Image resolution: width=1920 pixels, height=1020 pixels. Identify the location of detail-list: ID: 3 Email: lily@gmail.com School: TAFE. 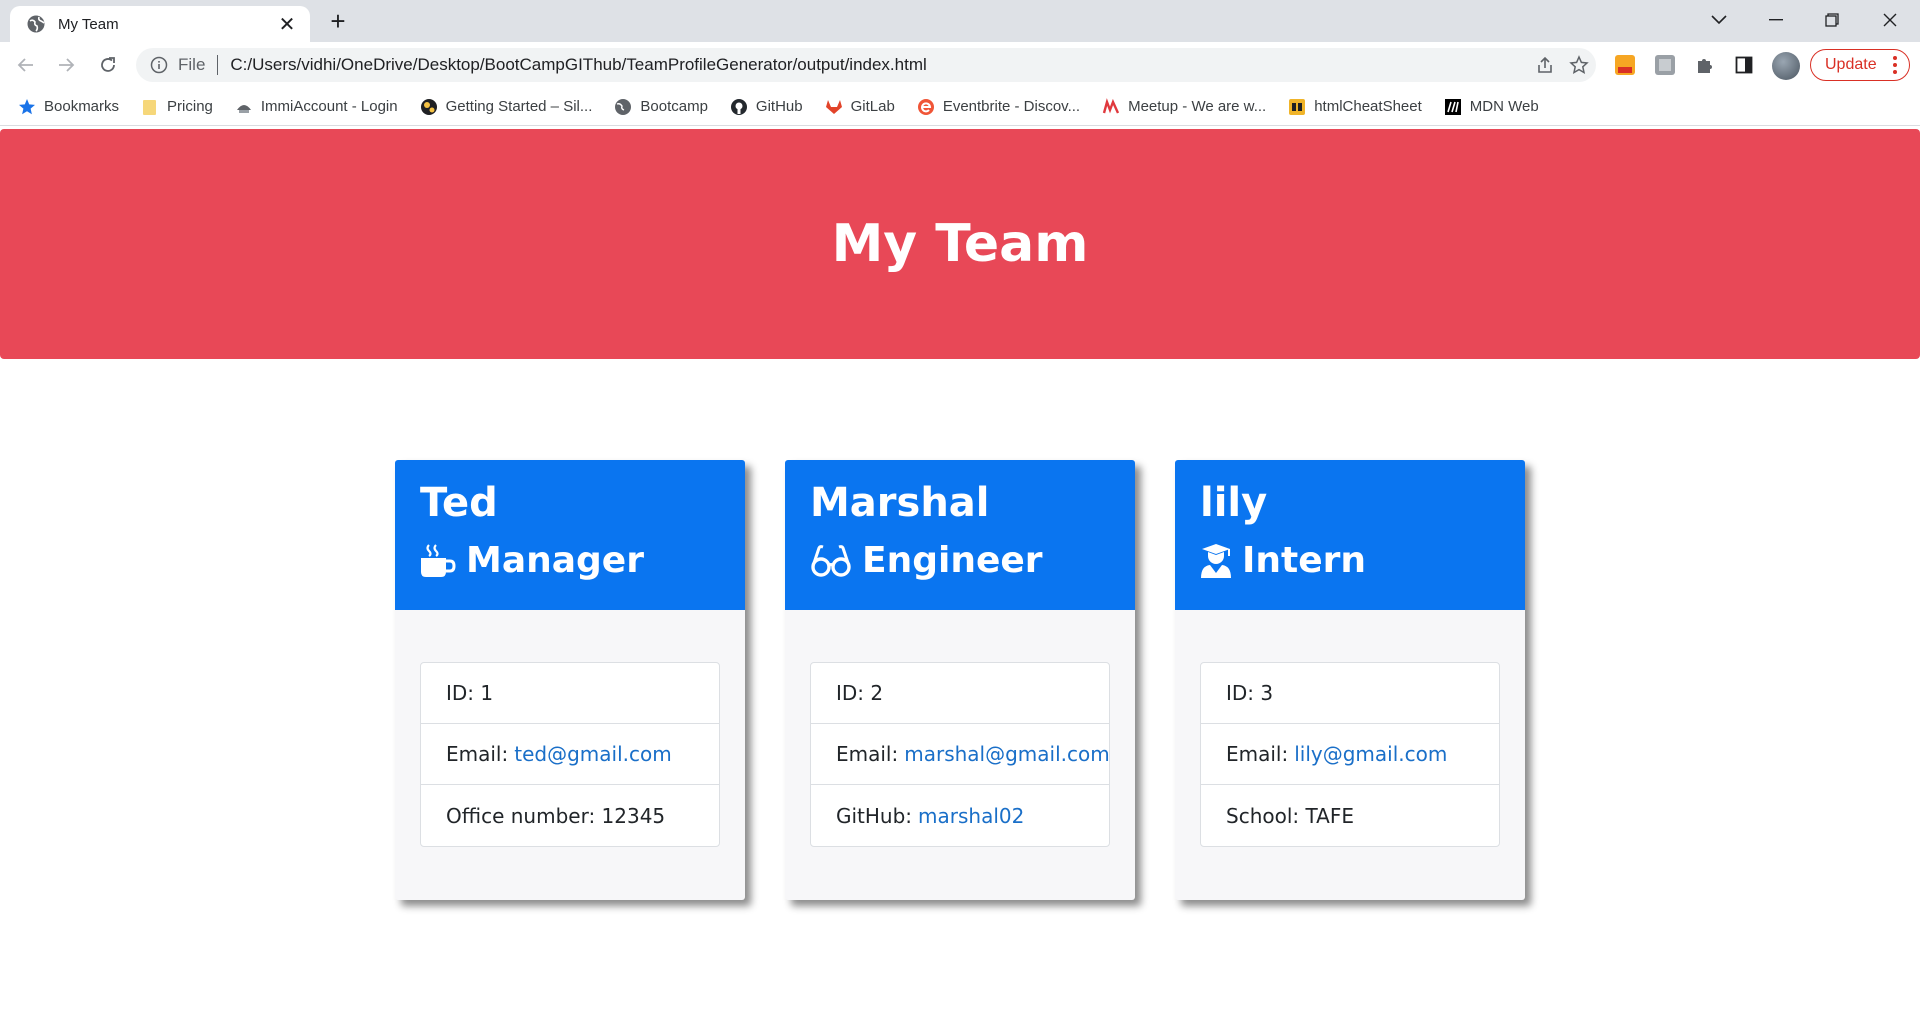
(1350, 754).